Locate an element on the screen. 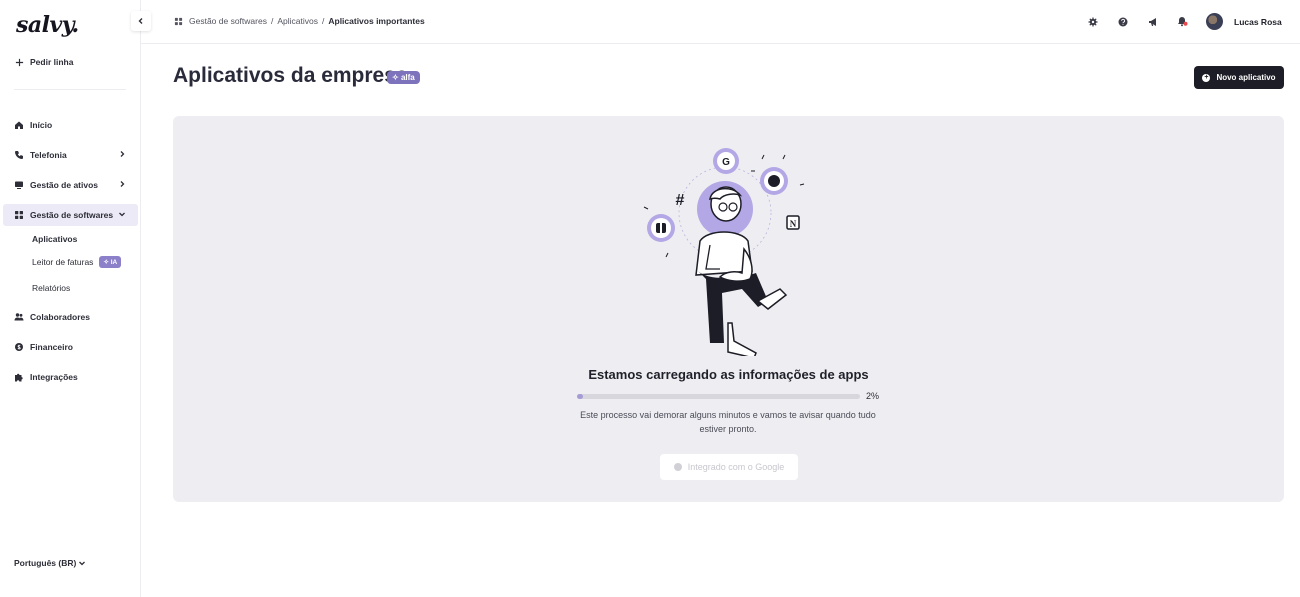 Image resolution: width=1300 pixels, height=597 pixels. breadcrumb-link: Gestão de softwares is located at coordinates (228, 21).